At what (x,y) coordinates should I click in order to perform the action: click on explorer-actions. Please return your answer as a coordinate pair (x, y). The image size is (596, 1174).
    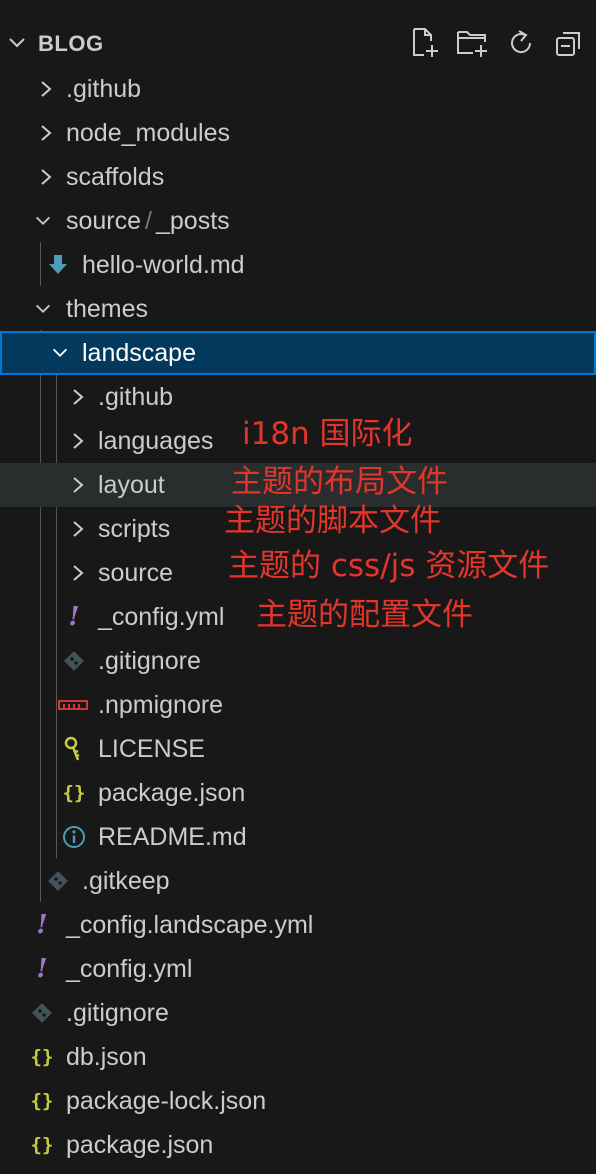
    Looking at the image, I should click on (497, 44).